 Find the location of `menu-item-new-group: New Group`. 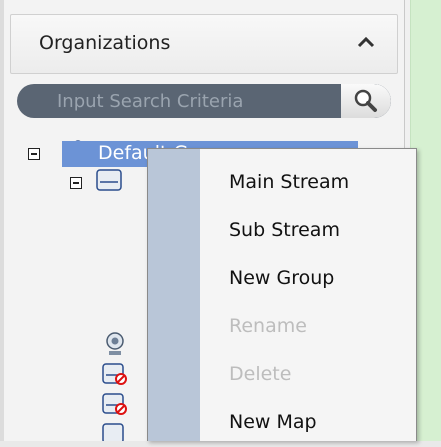

menu-item-new-group: New Group is located at coordinates (308, 278).